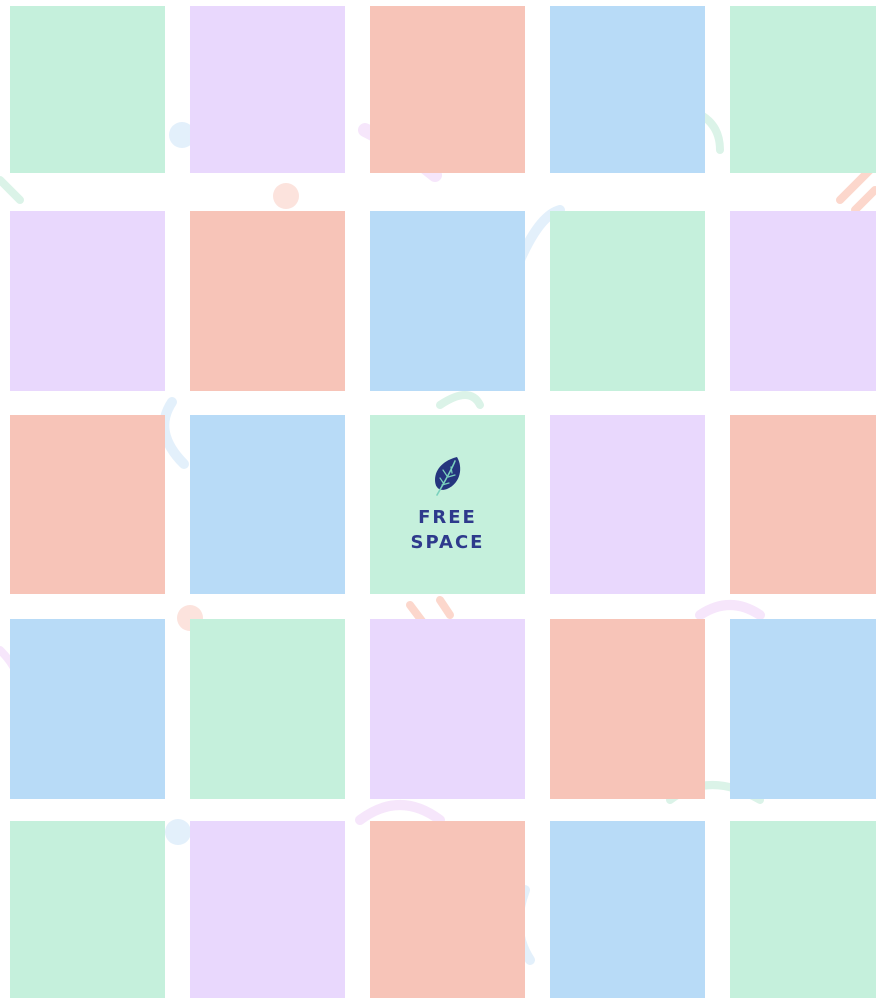  Describe the element at coordinates (448, 476) in the screenshot. I see `leaf-icon` at that location.